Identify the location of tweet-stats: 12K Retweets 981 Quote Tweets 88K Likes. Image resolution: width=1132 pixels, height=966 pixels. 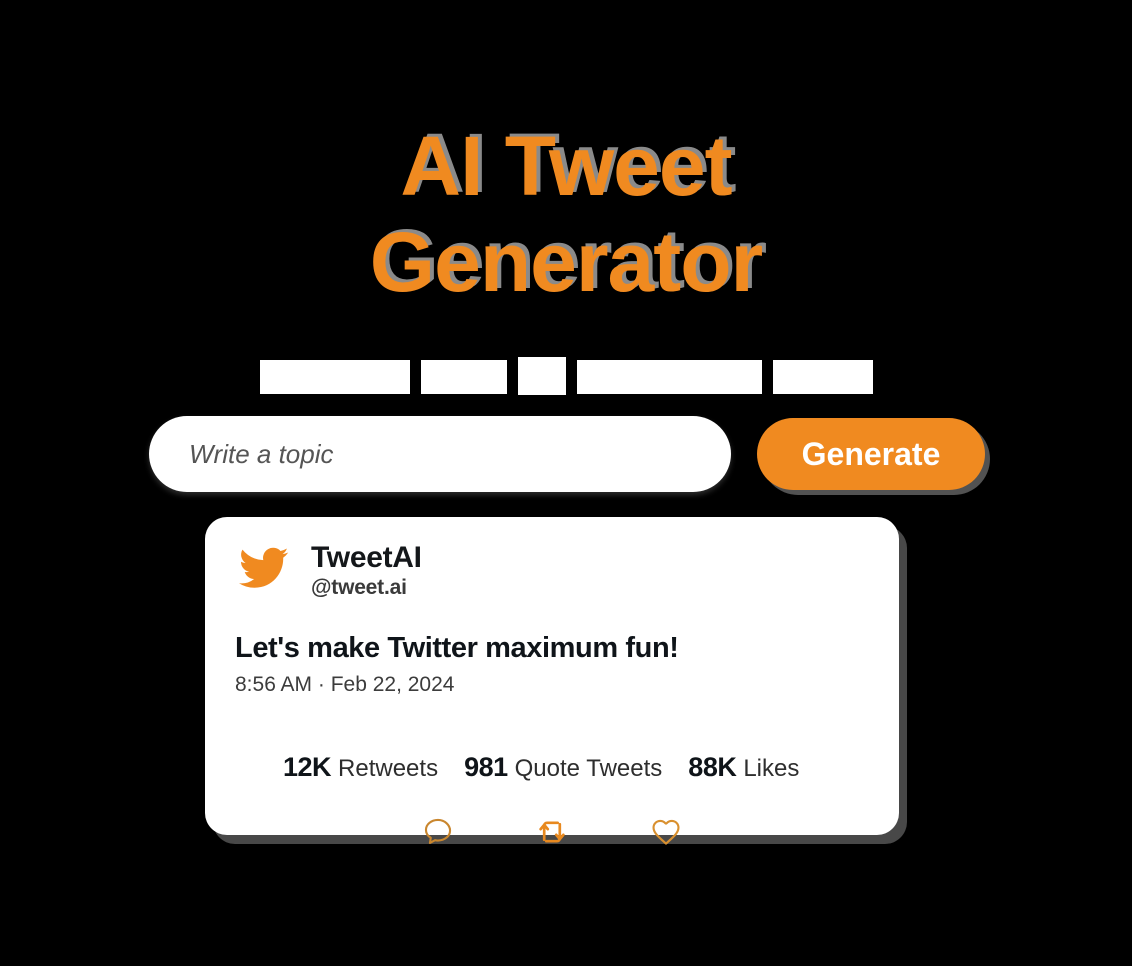
(552, 767).